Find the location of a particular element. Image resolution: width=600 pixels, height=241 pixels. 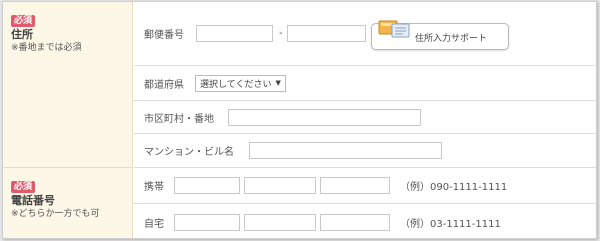

home-second-input is located at coordinates (280, 222).